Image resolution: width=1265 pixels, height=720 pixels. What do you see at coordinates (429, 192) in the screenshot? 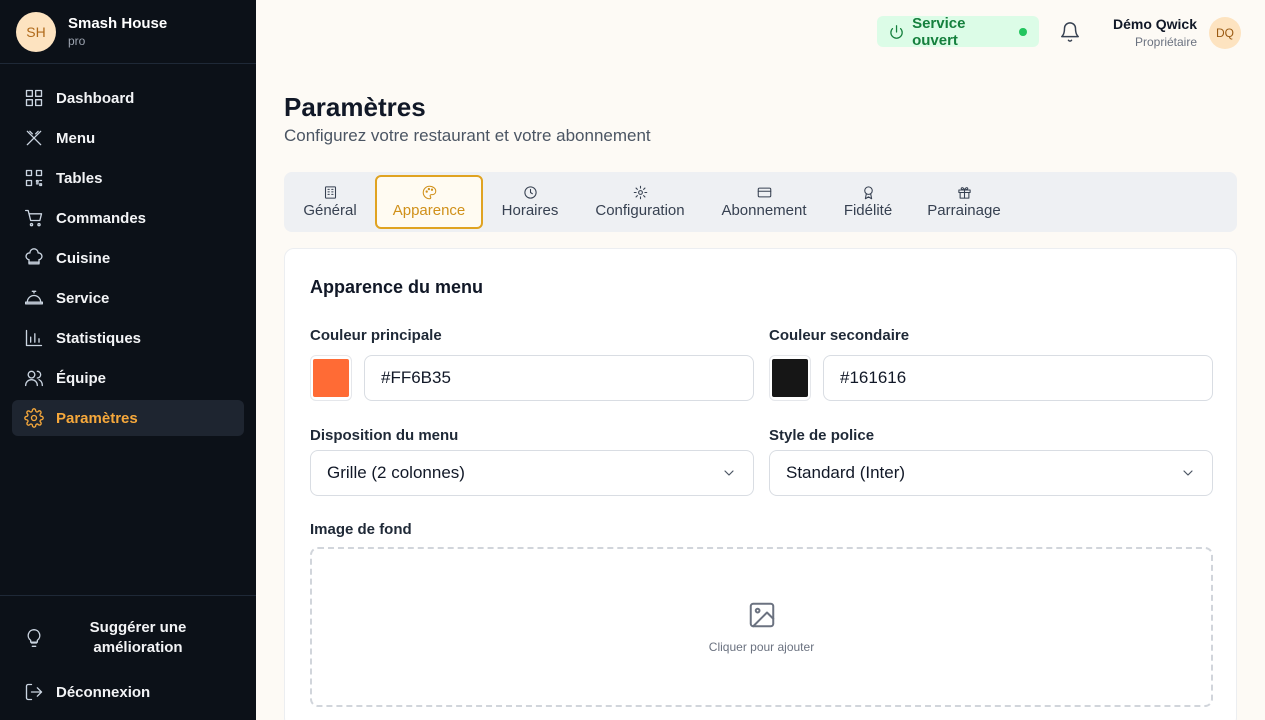
I see `palette-icon` at bounding box center [429, 192].